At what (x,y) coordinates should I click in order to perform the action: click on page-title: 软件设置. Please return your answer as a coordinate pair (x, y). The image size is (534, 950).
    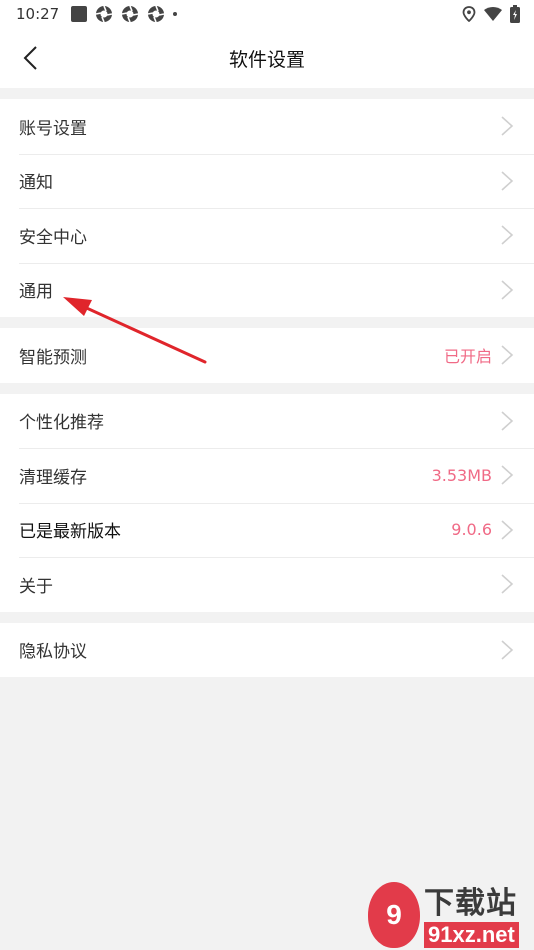
    Looking at the image, I should click on (266, 59).